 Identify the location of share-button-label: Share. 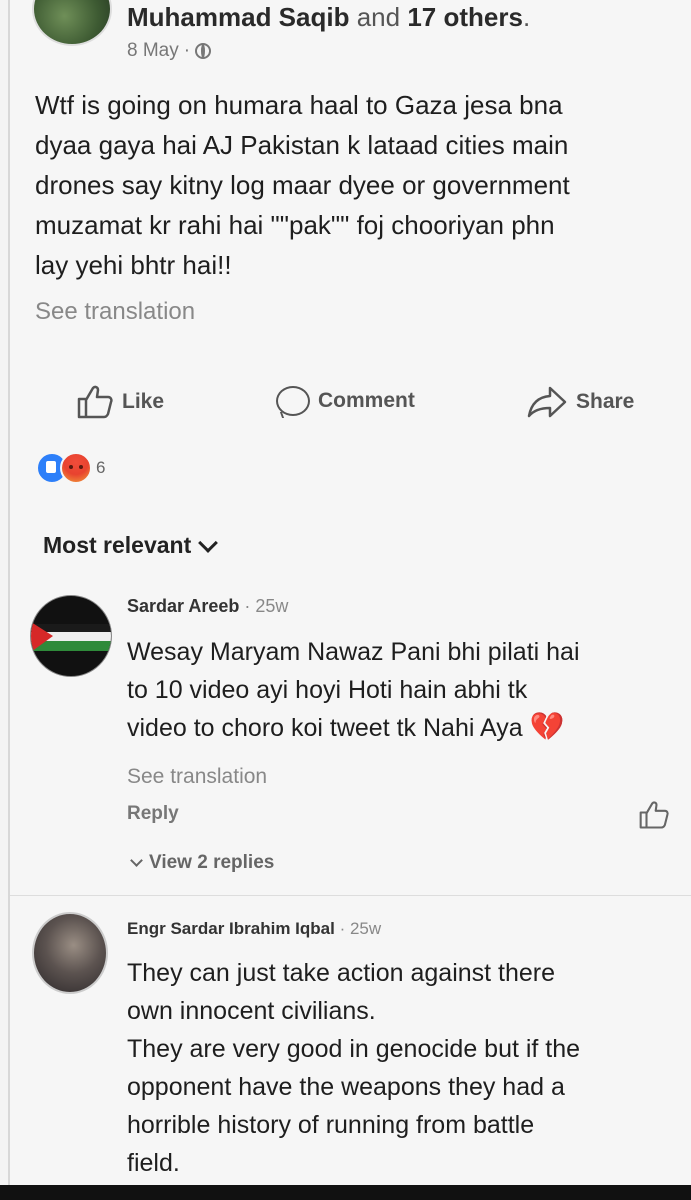
(605, 401).